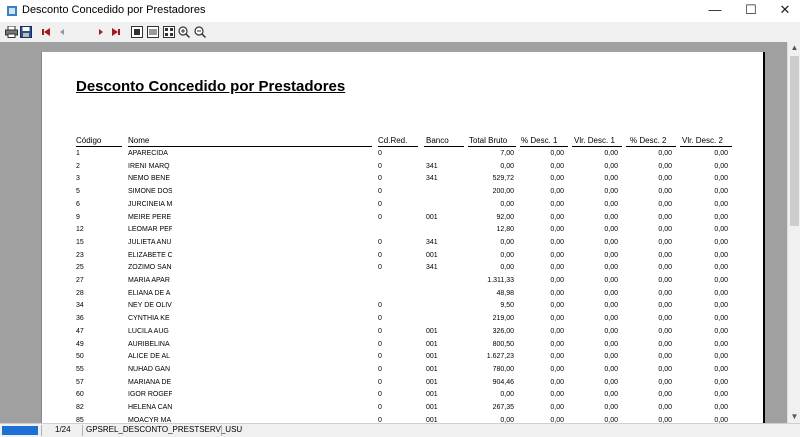 This screenshot has height=437, width=800. Describe the element at coordinates (26, 32) in the screenshot. I see `save-icon` at that location.